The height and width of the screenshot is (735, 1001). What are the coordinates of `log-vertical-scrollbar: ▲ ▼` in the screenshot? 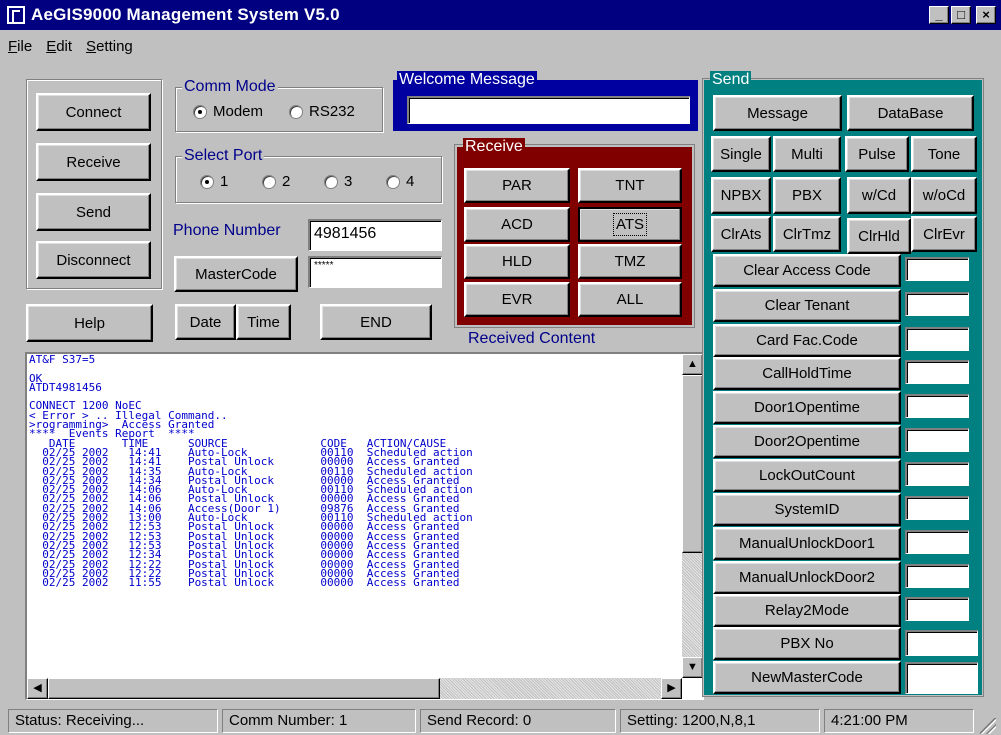 It's located at (692, 516).